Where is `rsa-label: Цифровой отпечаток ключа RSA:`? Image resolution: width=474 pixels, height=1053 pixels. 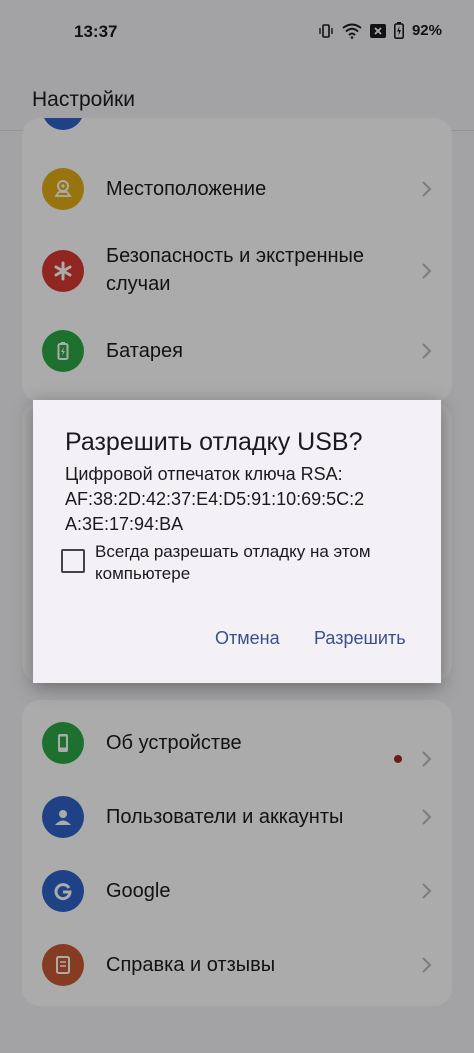
rsa-label: Цифровой отпечаток ключа RSA: is located at coordinates (204, 474).